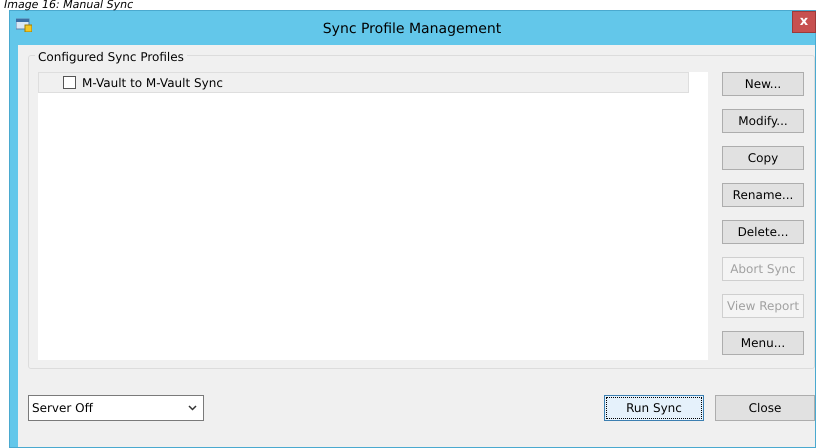 The image size is (824, 448). I want to click on caption: Image 16: Manual Sync, so click(68, 5).